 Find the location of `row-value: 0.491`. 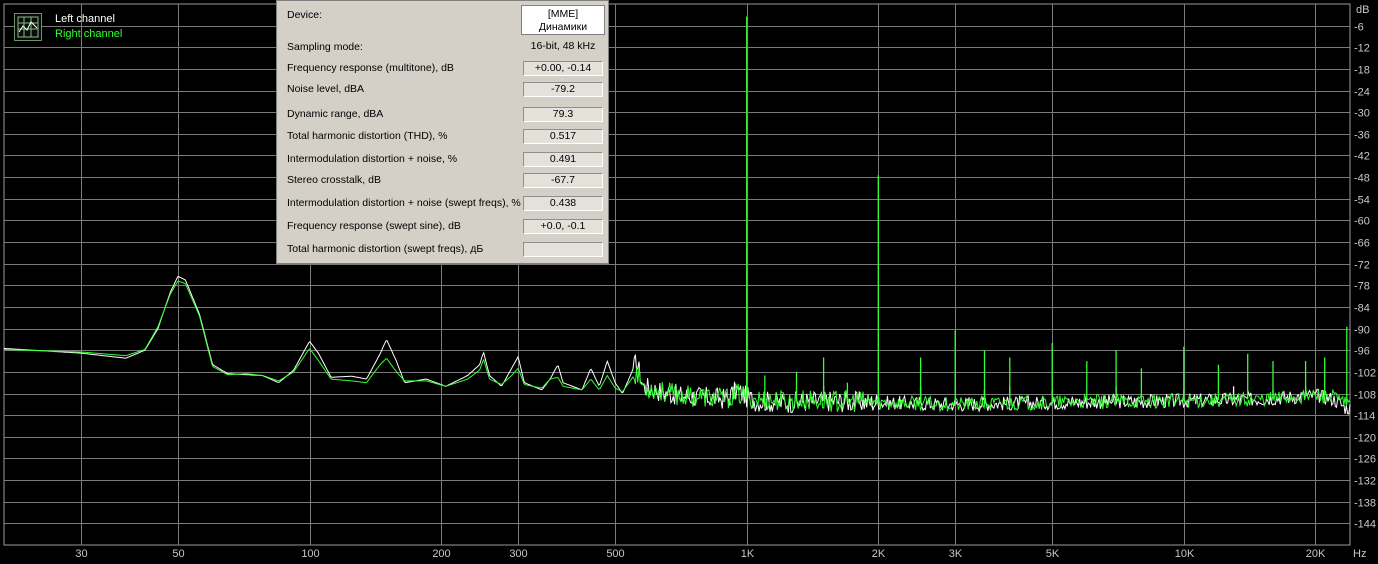

row-value: 0.491 is located at coordinates (563, 159).